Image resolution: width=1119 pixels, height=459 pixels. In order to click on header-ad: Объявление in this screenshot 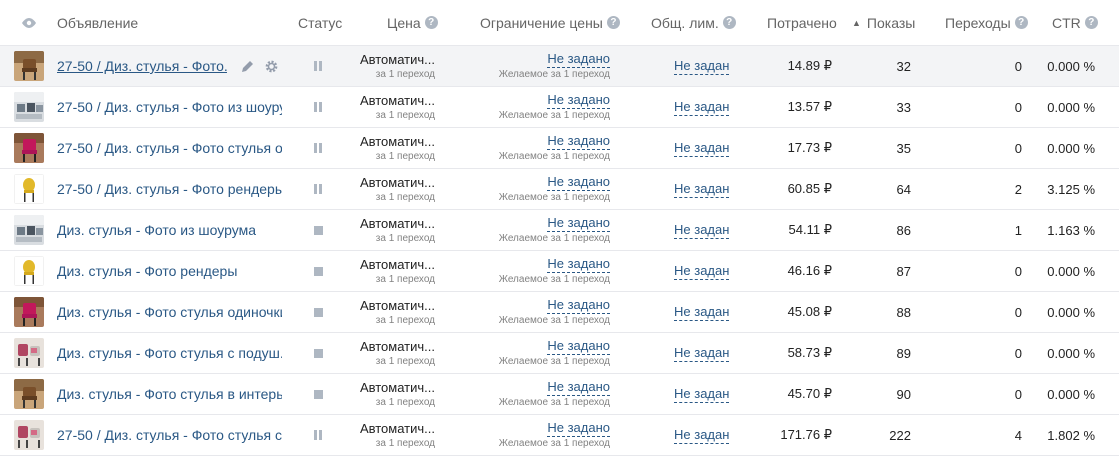, I will do `click(97, 22)`.